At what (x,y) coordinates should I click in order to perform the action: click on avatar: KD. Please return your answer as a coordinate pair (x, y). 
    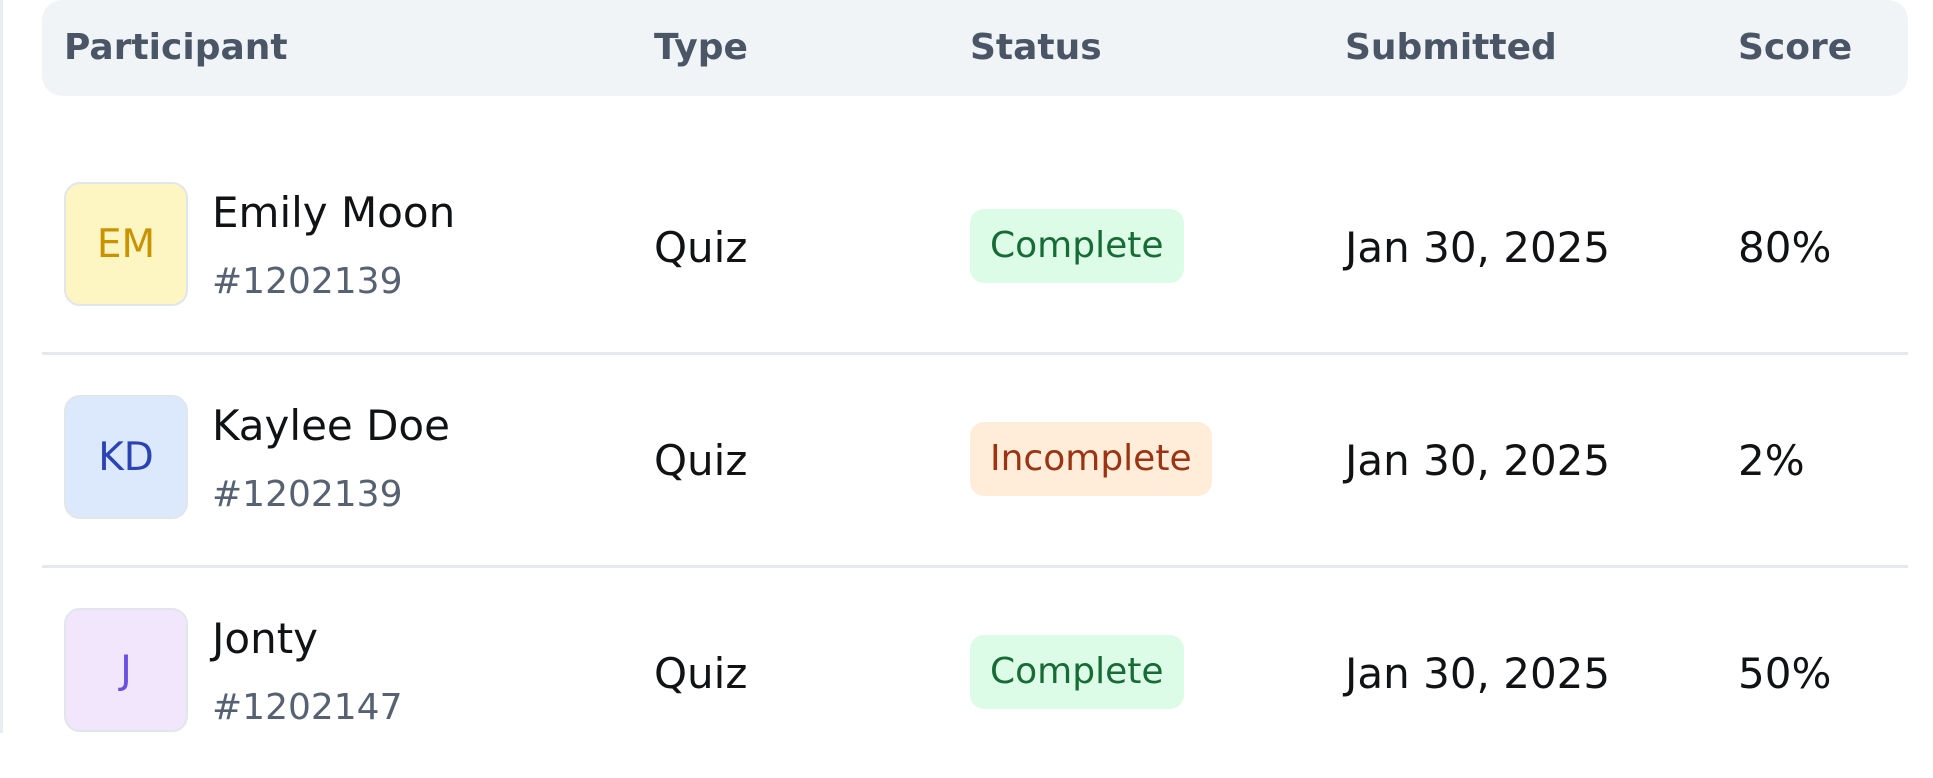
    Looking at the image, I should click on (126, 457).